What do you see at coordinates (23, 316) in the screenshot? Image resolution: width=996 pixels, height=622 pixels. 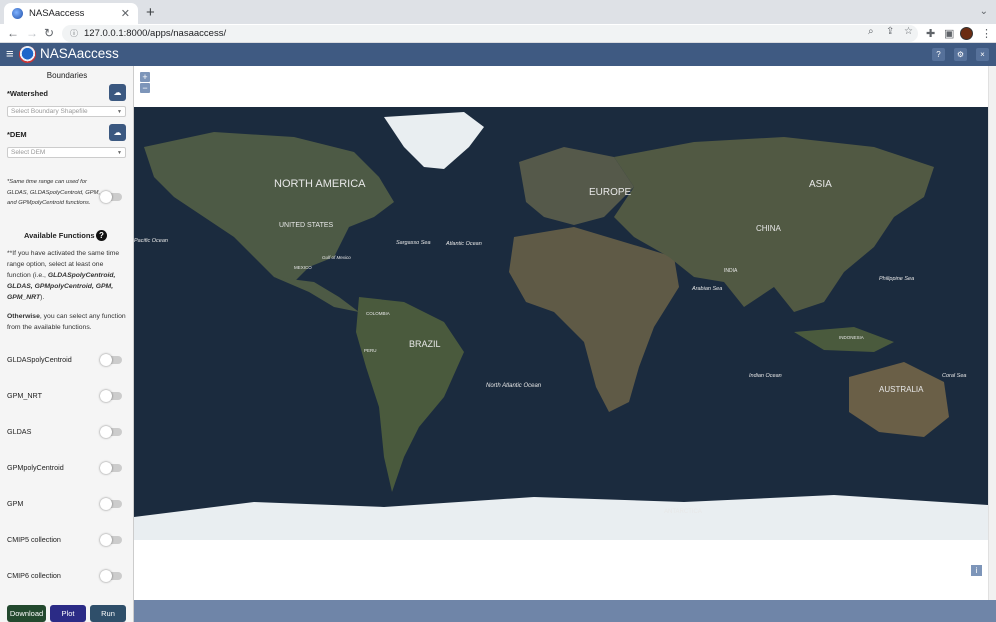 I see `otherwise-bold: Otherwise` at bounding box center [23, 316].